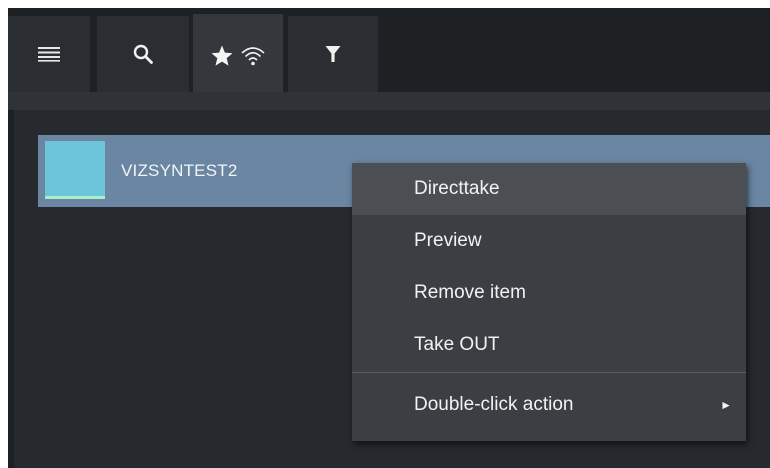 The width and height of the screenshot is (770, 468). I want to click on search-icon, so click(143, 54).